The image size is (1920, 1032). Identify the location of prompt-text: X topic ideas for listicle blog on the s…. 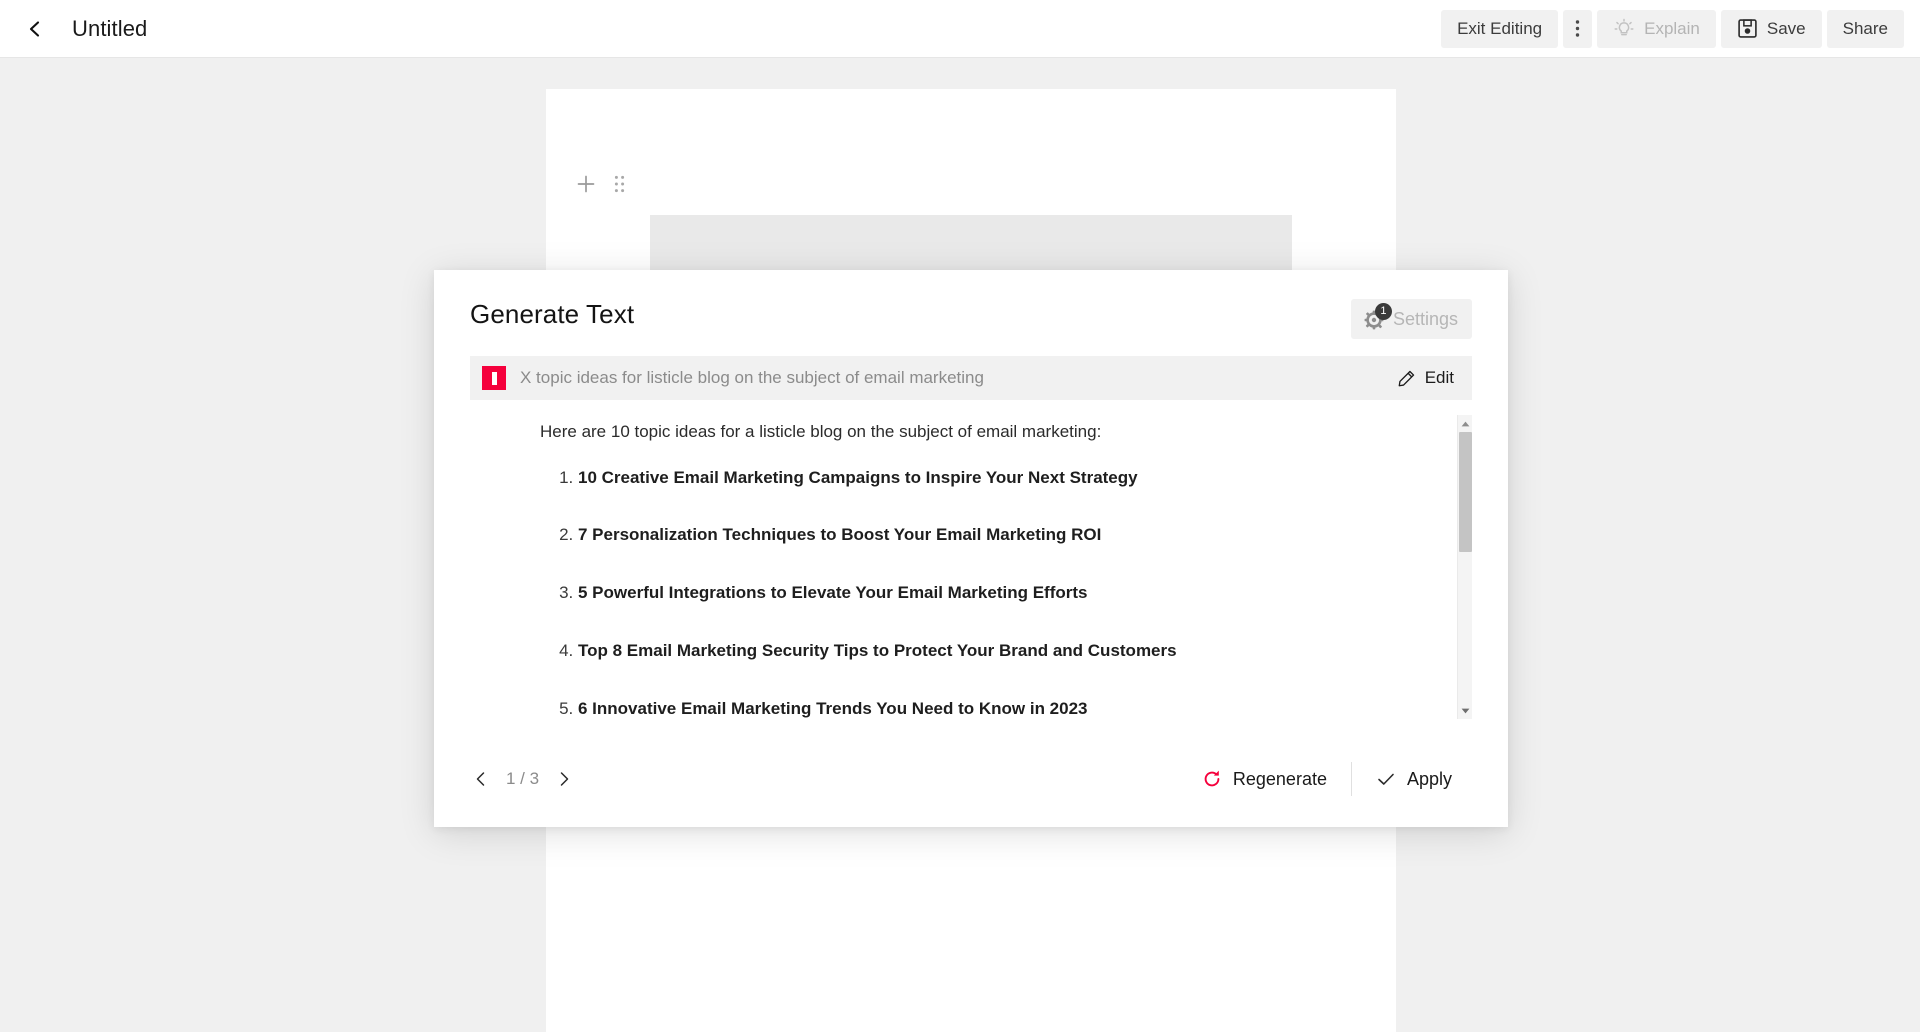
(752, 377).